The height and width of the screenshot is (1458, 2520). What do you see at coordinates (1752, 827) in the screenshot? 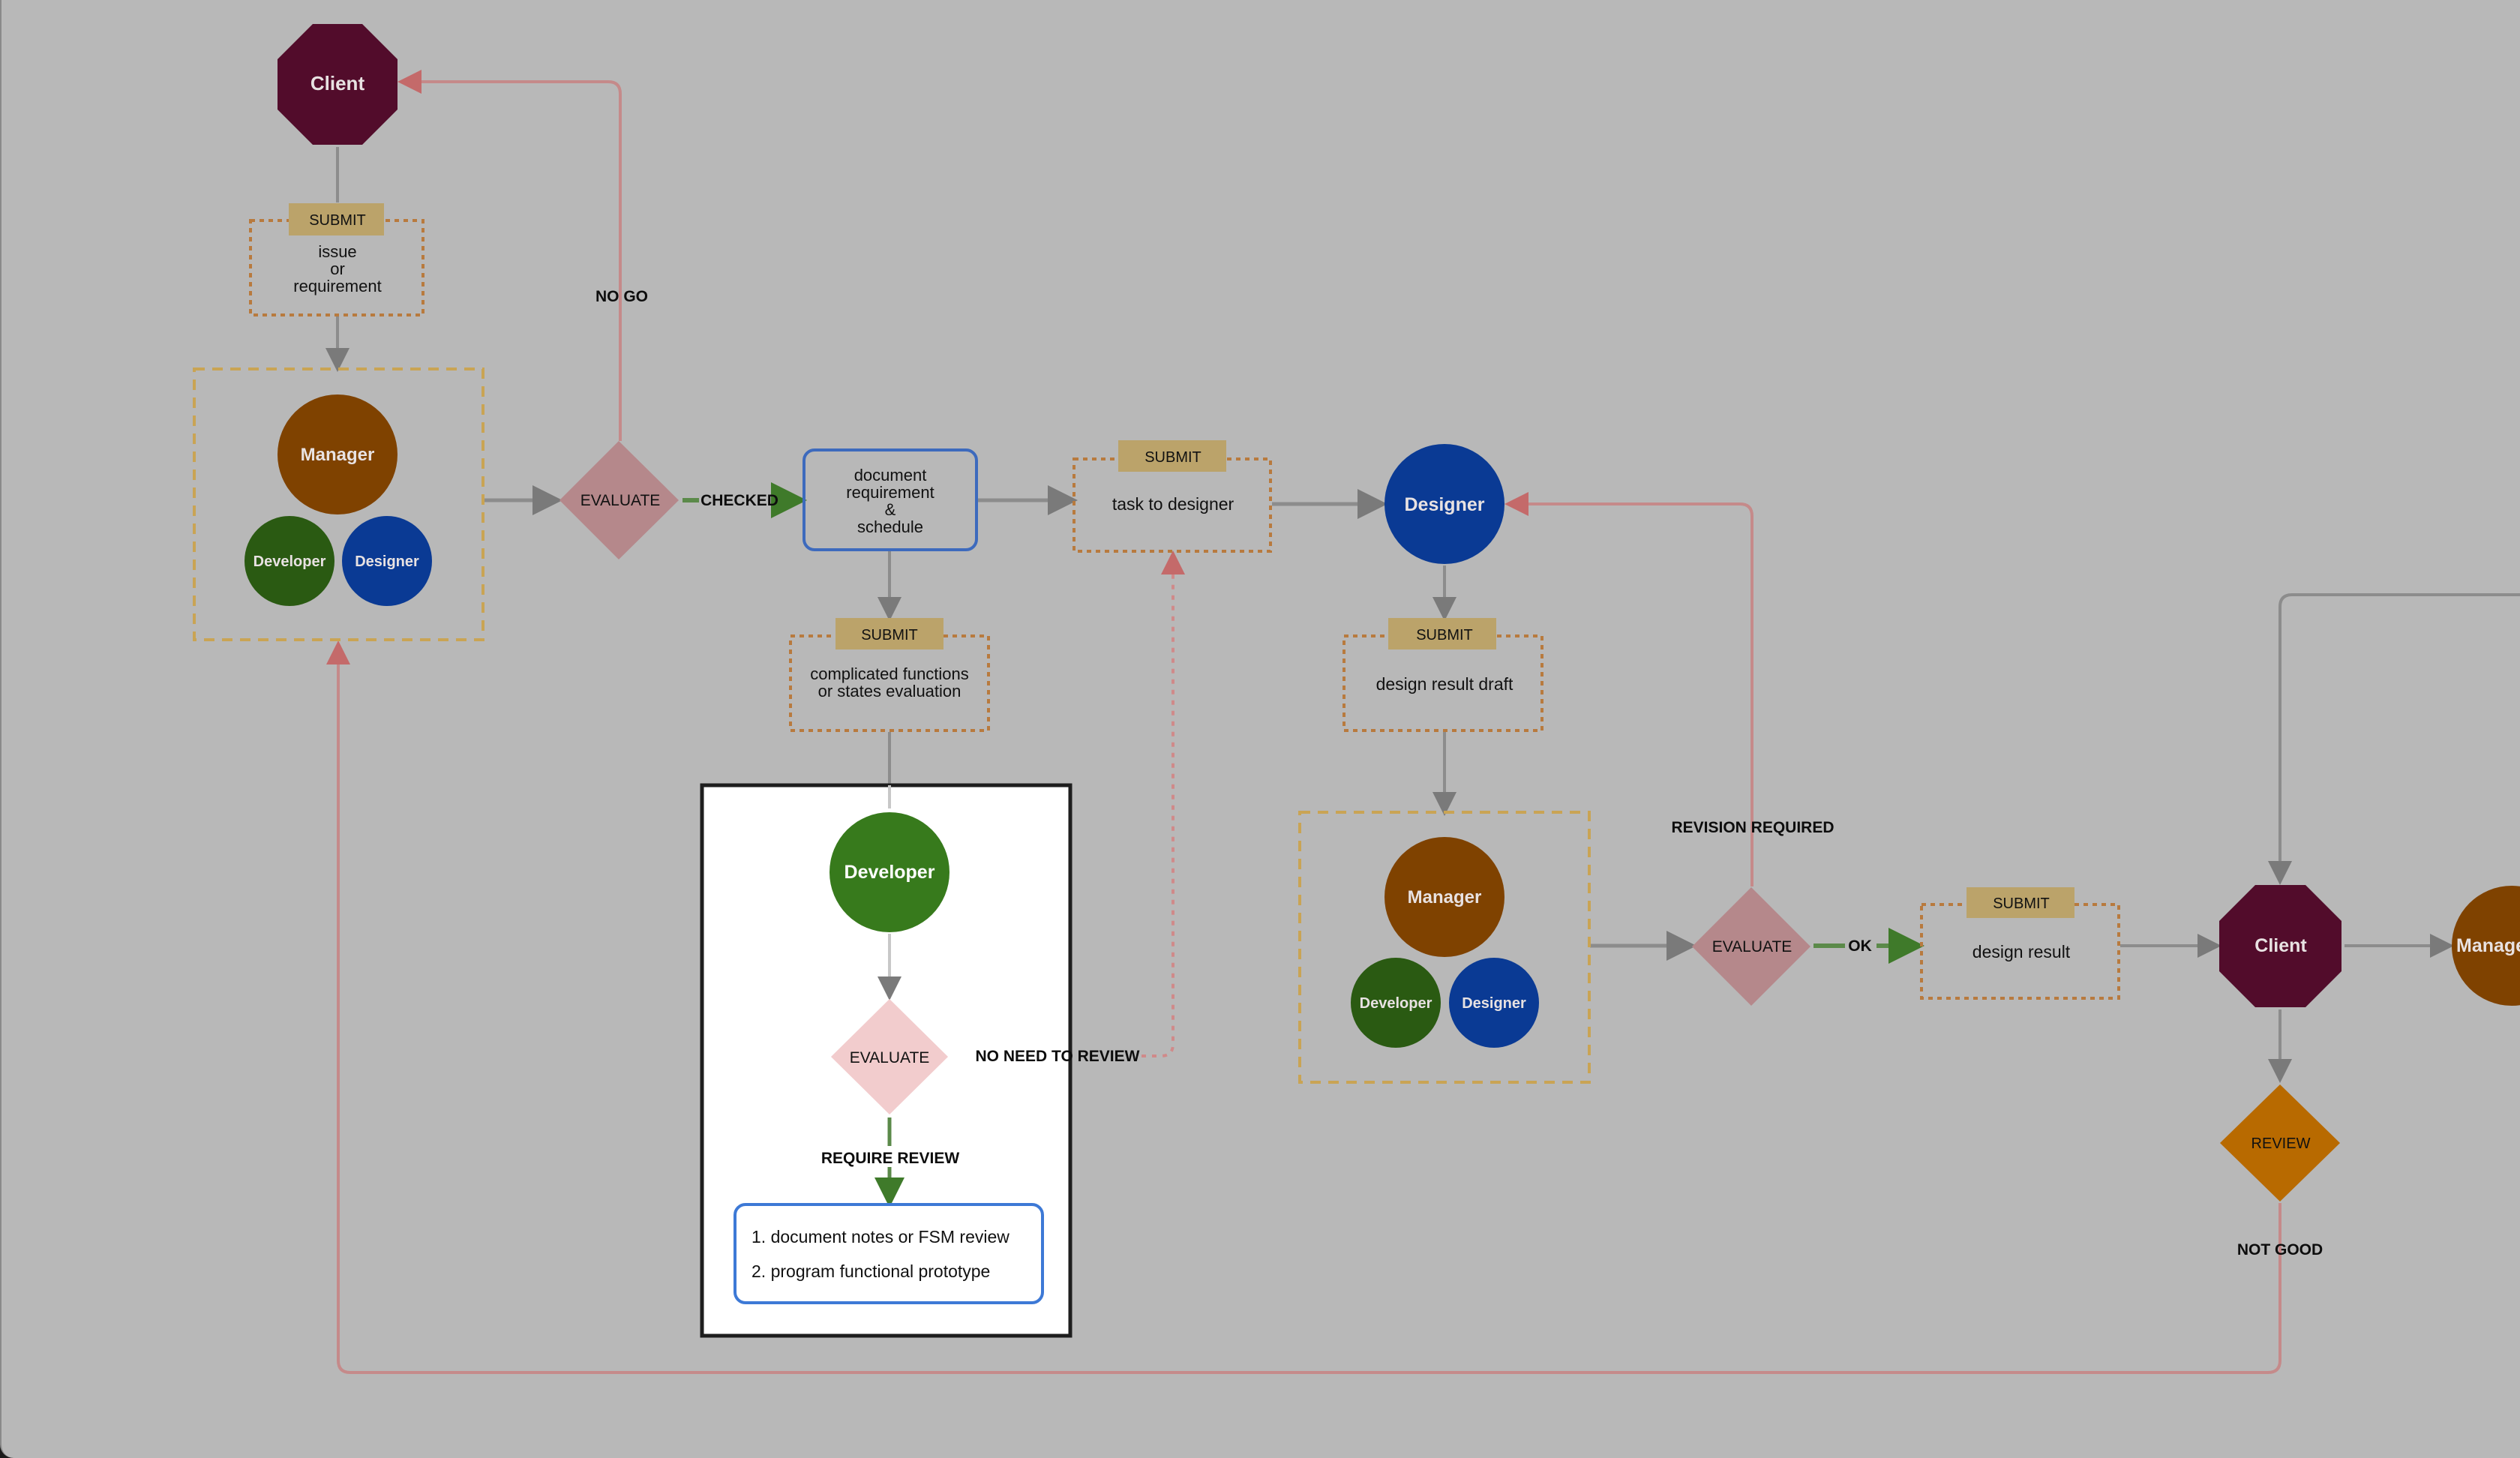
I see `edge-label-revision-required: REVISION REQUIRED` at bounding box center [1752, 827].